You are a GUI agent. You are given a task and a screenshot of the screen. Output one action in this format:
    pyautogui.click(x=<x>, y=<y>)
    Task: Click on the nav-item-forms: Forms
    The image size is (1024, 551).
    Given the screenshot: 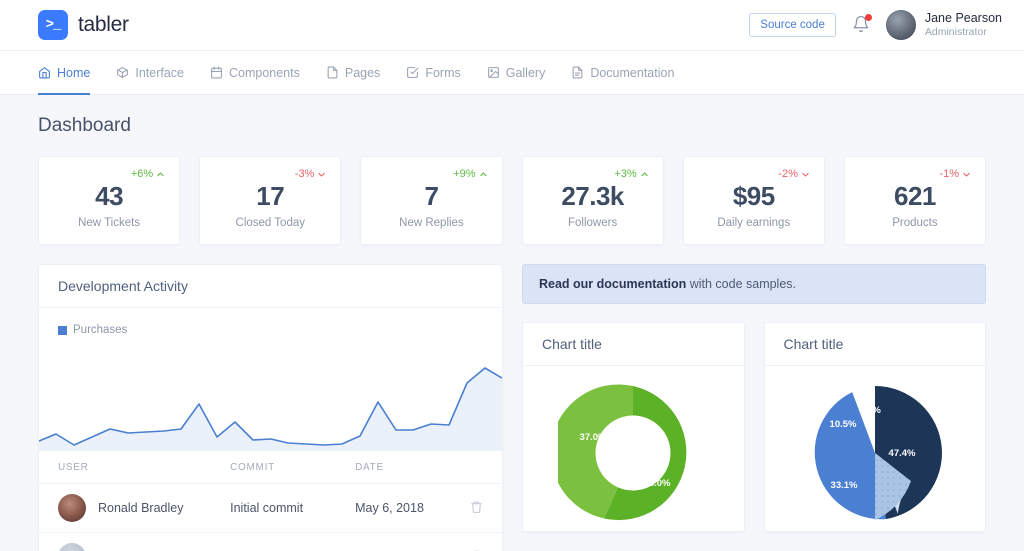 What is the action you would take?
    pyautogui.click(x=433, y=72)
    